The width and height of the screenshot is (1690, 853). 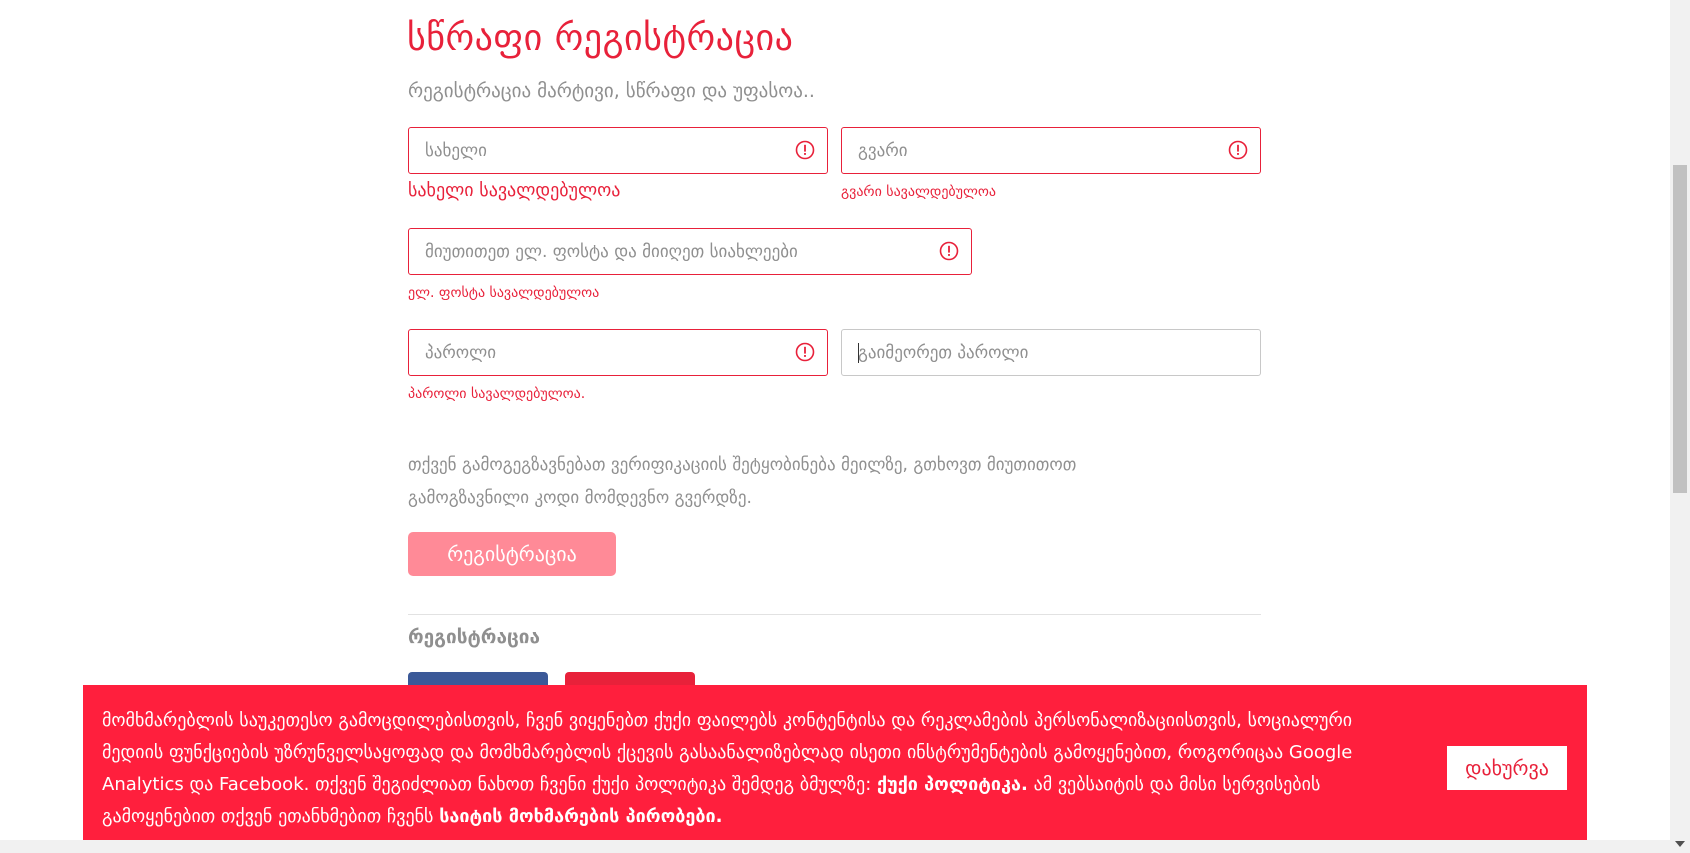 I want to click on cookie-policy-link: ქუქი პოლიტიკა., so click(x=952, y=784).